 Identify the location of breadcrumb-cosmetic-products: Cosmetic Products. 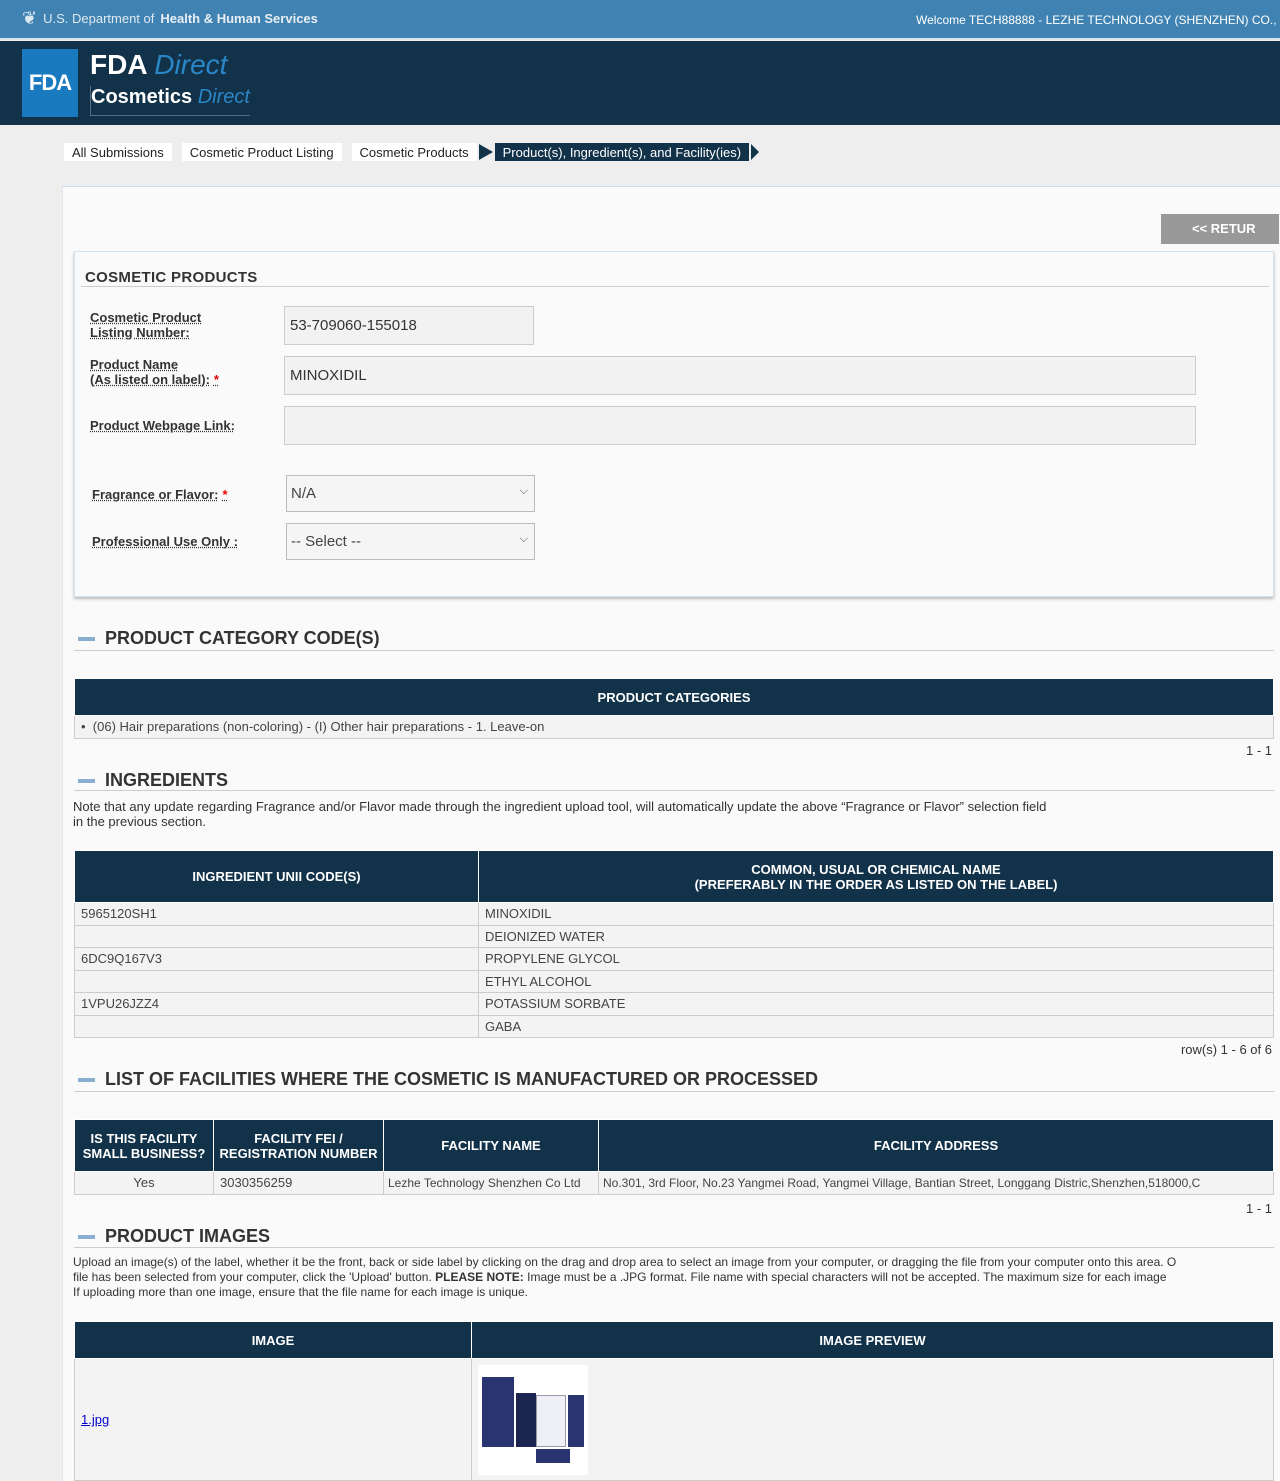
(414, 152).